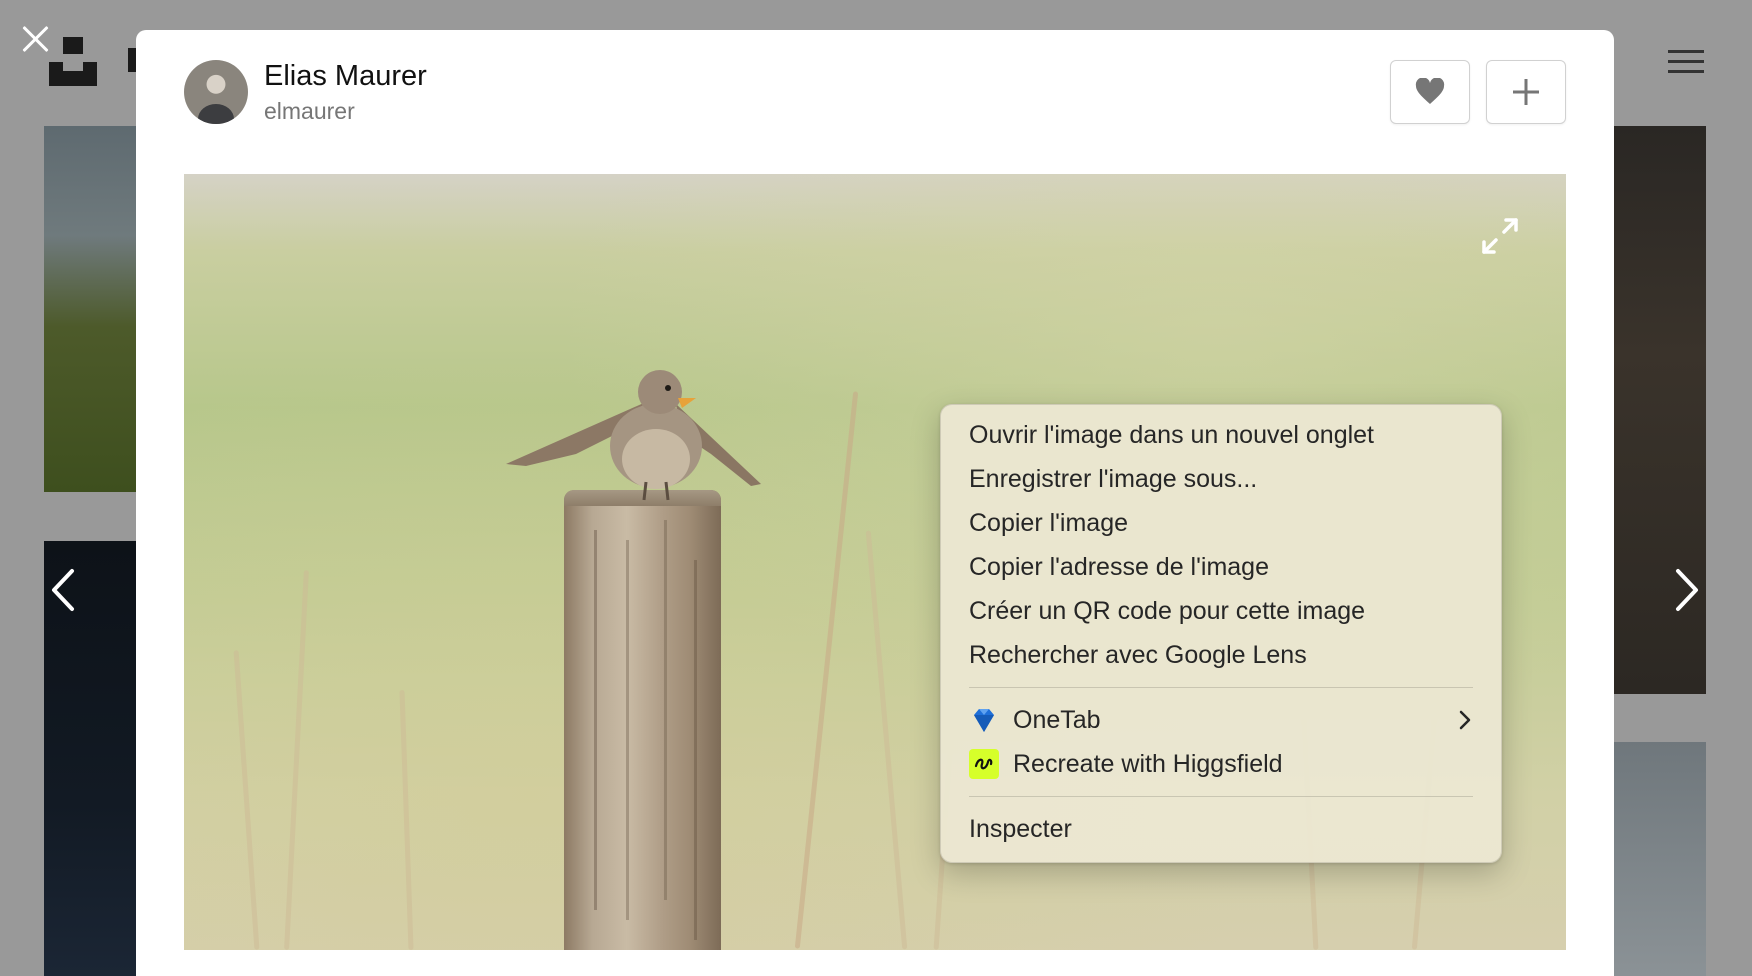  Describe the element at coordinates (309, 111) in the screenshot. I see `author-handle: elmaurer` at that location.